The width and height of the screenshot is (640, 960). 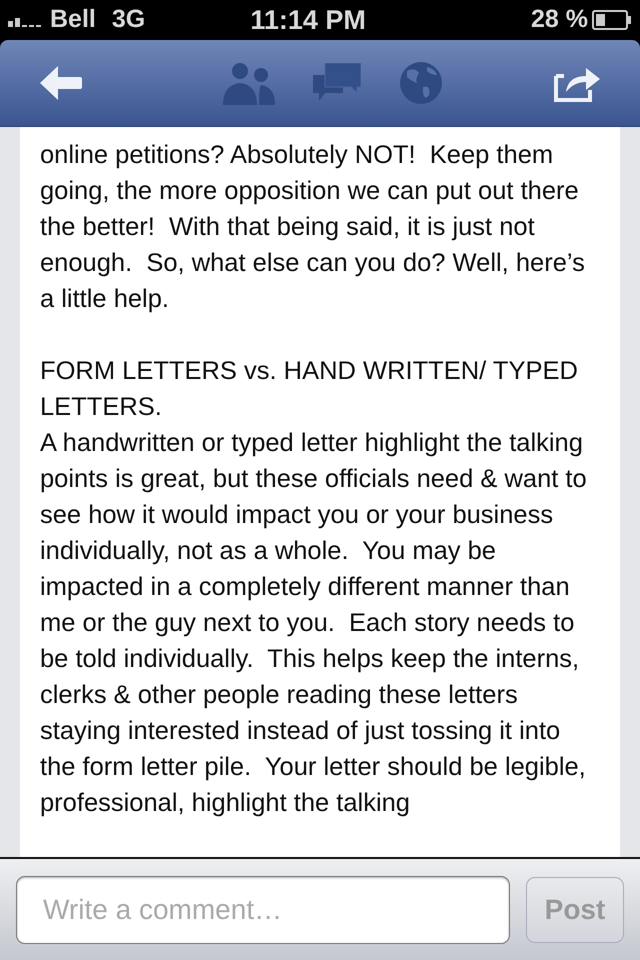 I want to click on section-heading: FORM LETTERS vs. HAND WRITTEN/ TYPED LETTERS., so click(x=309, y=389).